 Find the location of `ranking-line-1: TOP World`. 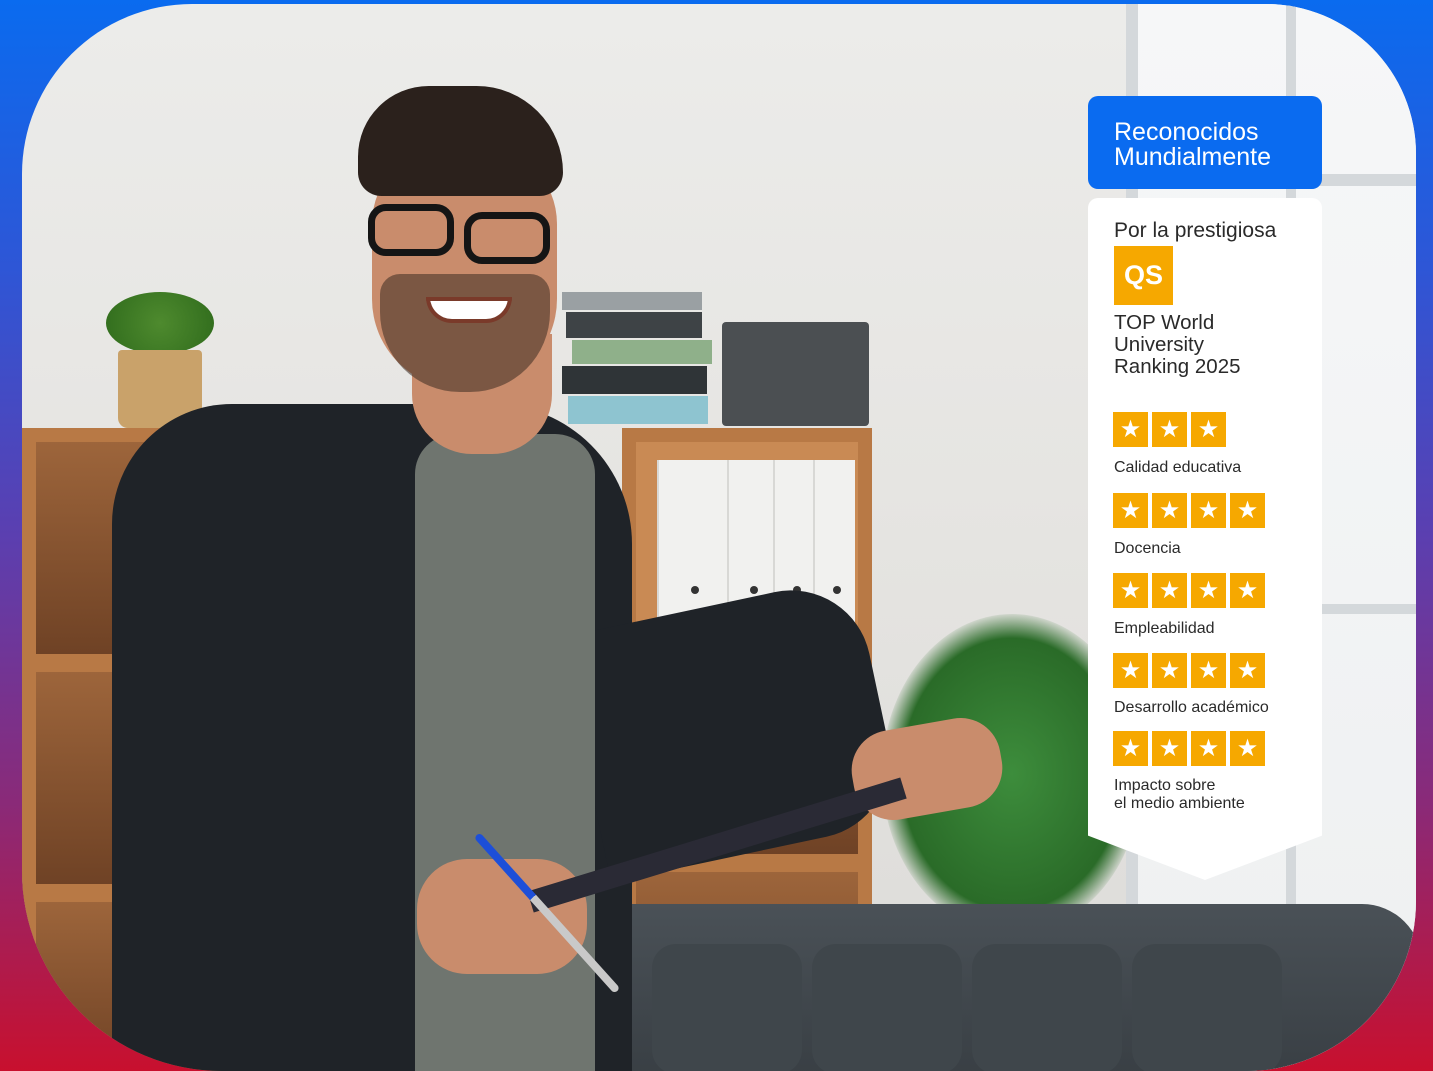

ranking-line-1: TOP World is located at coordinates (1164, 322).